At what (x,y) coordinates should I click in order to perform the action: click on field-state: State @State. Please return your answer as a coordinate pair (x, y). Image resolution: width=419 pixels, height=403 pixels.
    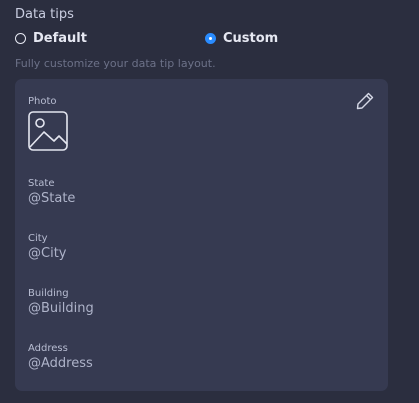
    Looking at the image, I should click on (51, 192).